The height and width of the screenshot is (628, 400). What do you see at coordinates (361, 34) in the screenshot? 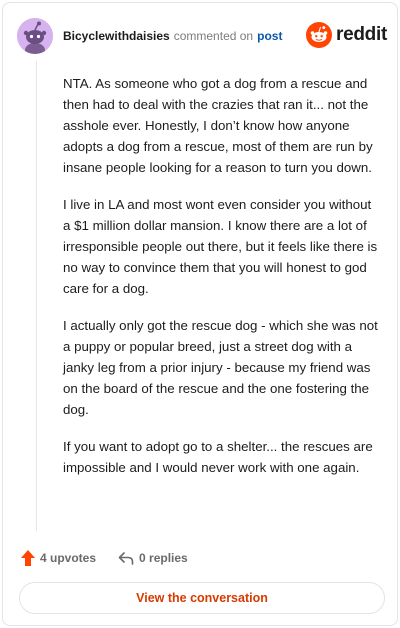
I see `brand-wordmark: reddit` at bounding box center [361, 34].